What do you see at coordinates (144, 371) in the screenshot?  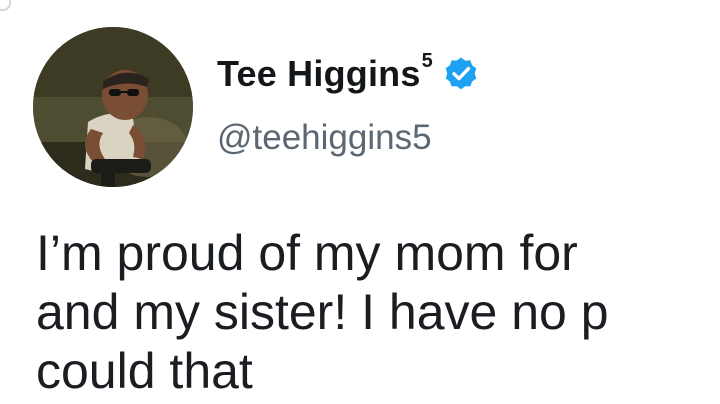 I see `tweet-line: could that` at bounding box center [144, 371].